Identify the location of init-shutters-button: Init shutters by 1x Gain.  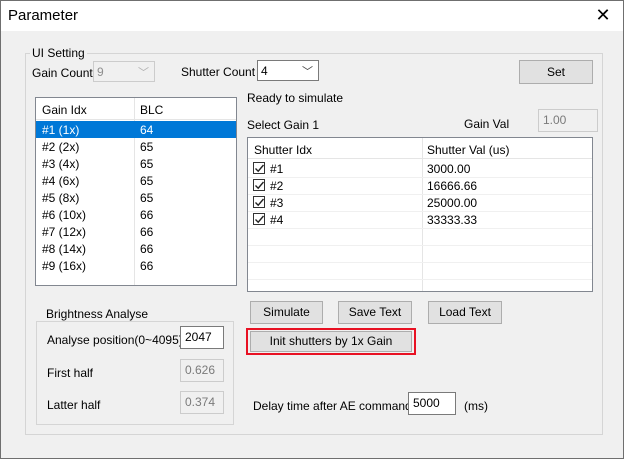
(331, 341).